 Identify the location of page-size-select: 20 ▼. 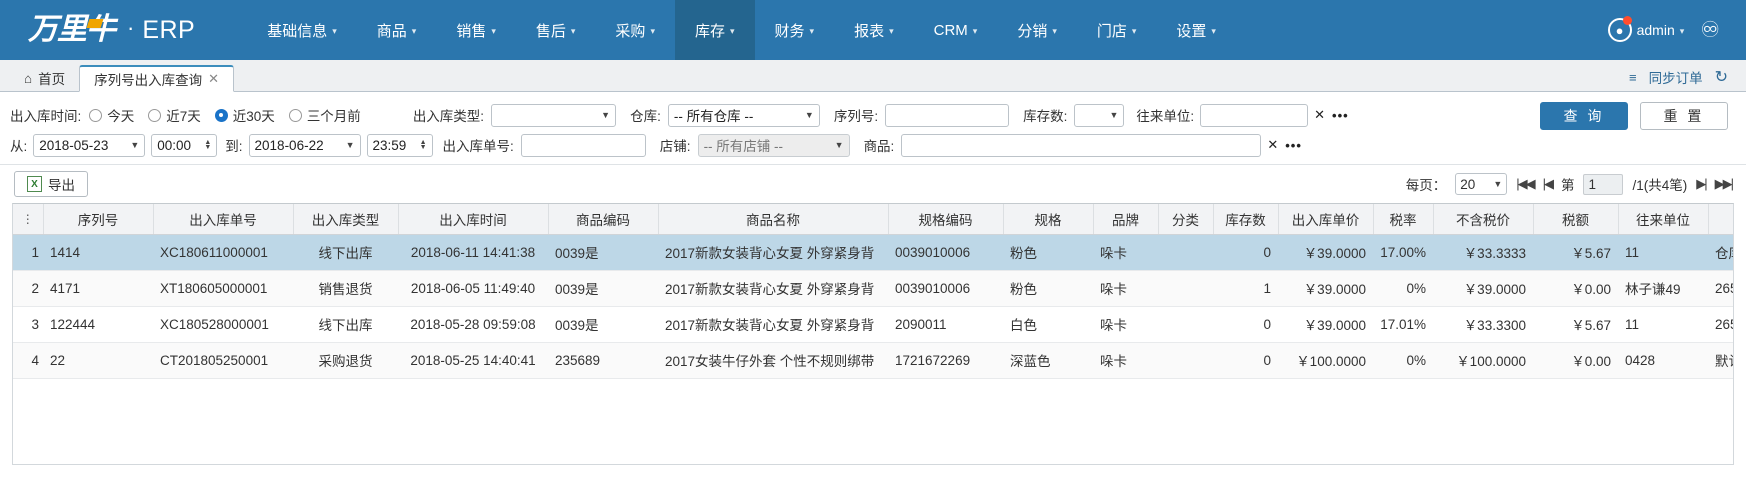
(1481, 184).